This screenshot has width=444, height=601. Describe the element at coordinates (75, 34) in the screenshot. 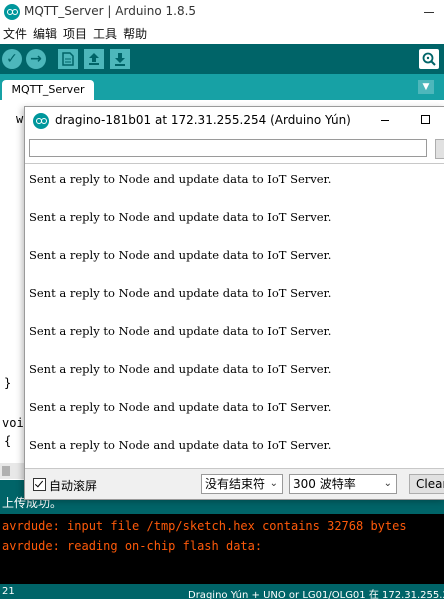

I see `menu-sketch: 项目` at that location.